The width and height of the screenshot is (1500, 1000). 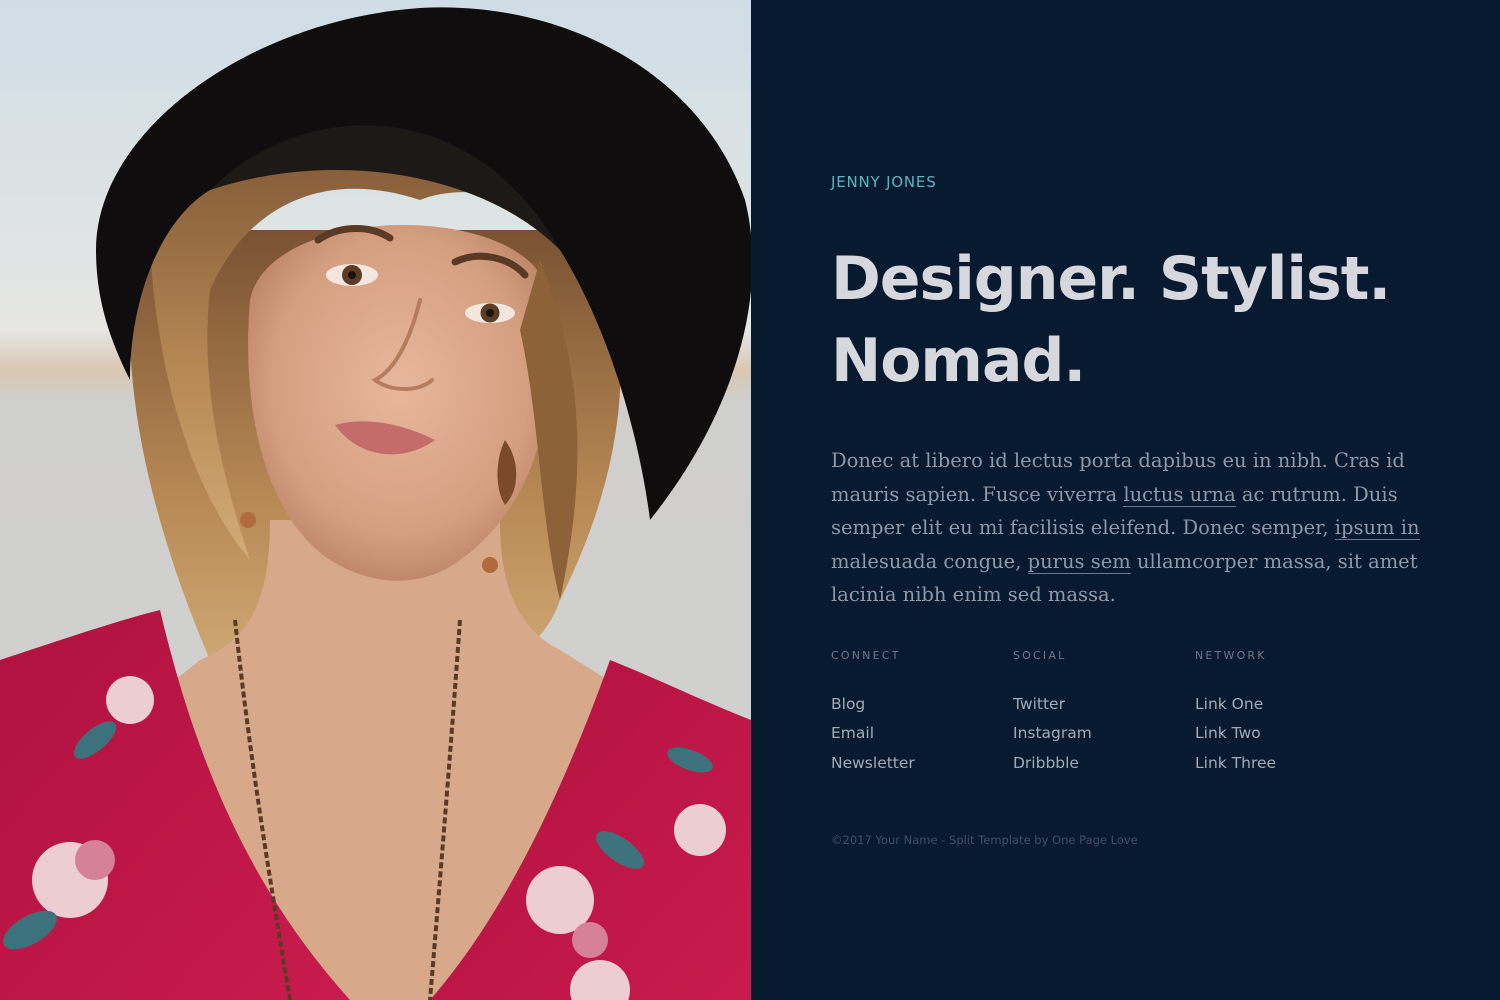 I want to click on link-three: Link Three, so click(x=1235, y=763).